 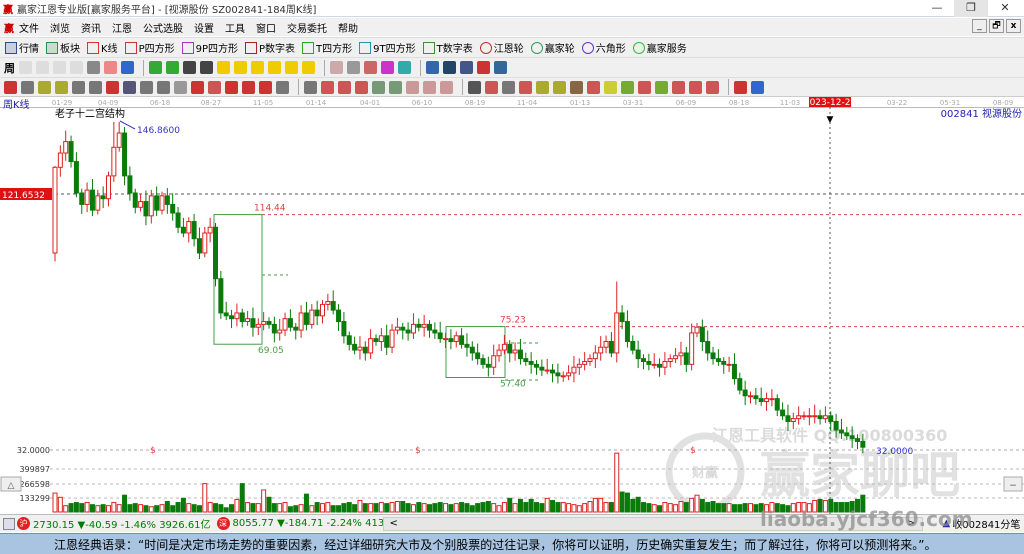 I want to click on mdi-close-button: x, so click(x=1013, y=26).